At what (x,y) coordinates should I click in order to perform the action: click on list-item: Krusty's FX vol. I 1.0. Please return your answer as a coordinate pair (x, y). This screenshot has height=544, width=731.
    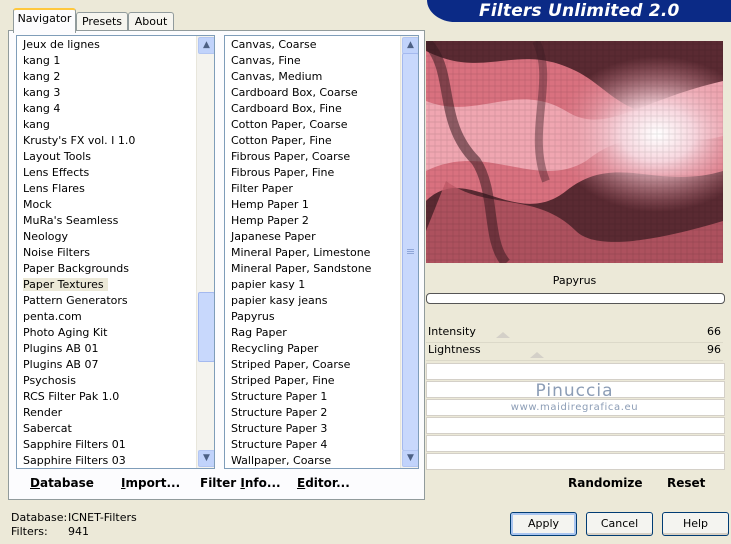
    Looking at the image, I should click on (107, 141).